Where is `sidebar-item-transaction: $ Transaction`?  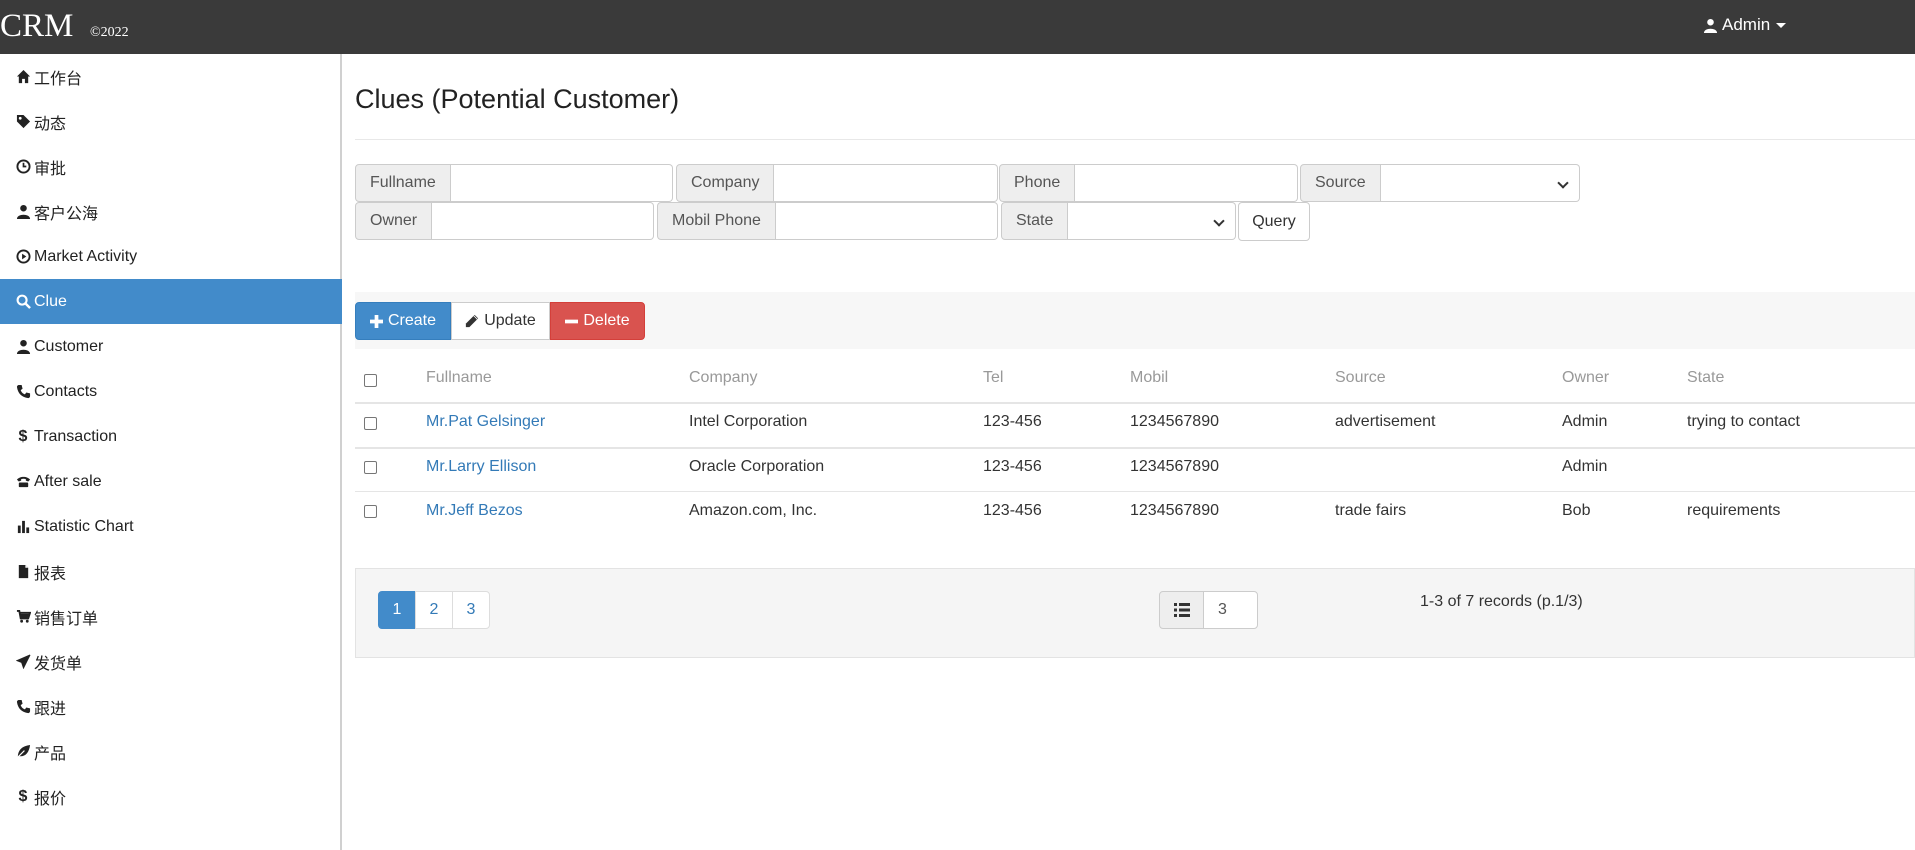
sidebar-item-transaction: $ Transaction is located at coordinates (171, 436).